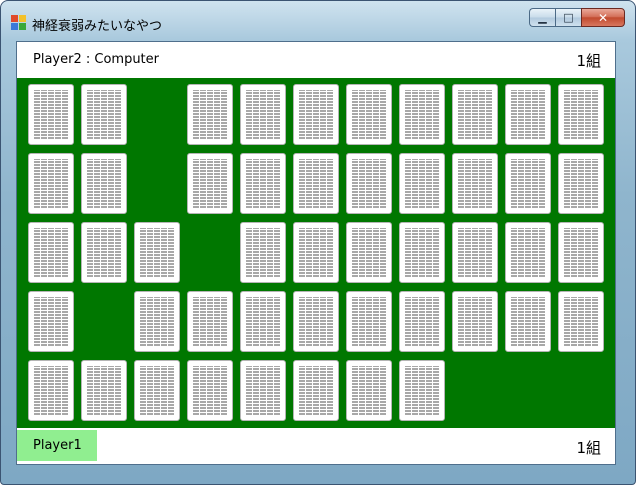 The image size is (636, 485). I want to click on close-button: ✕, so click(603, 17).